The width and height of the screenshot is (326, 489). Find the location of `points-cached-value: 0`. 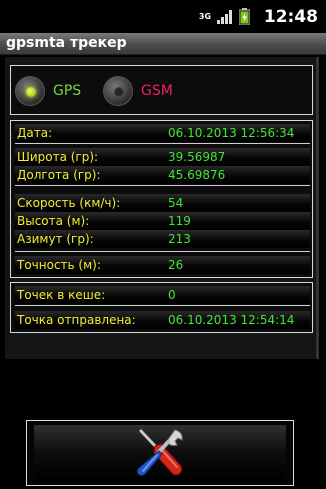

points-cached-value: 0 is located at coordinates (172, 295).